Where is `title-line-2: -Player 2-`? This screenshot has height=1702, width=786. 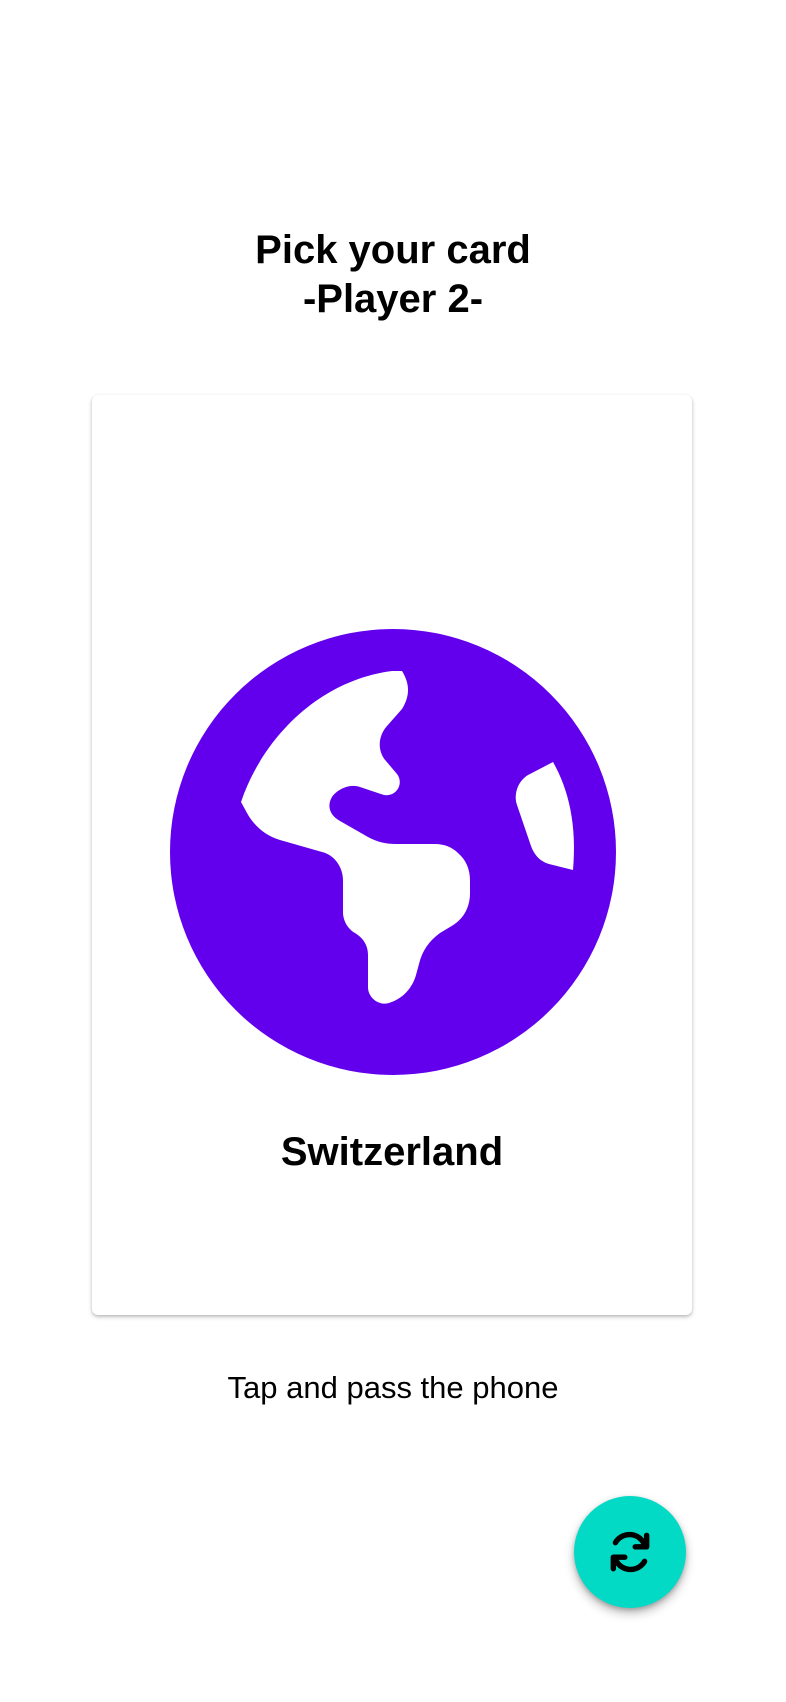
title-line-2: -Player 2- is located at coordinates (393, 299).